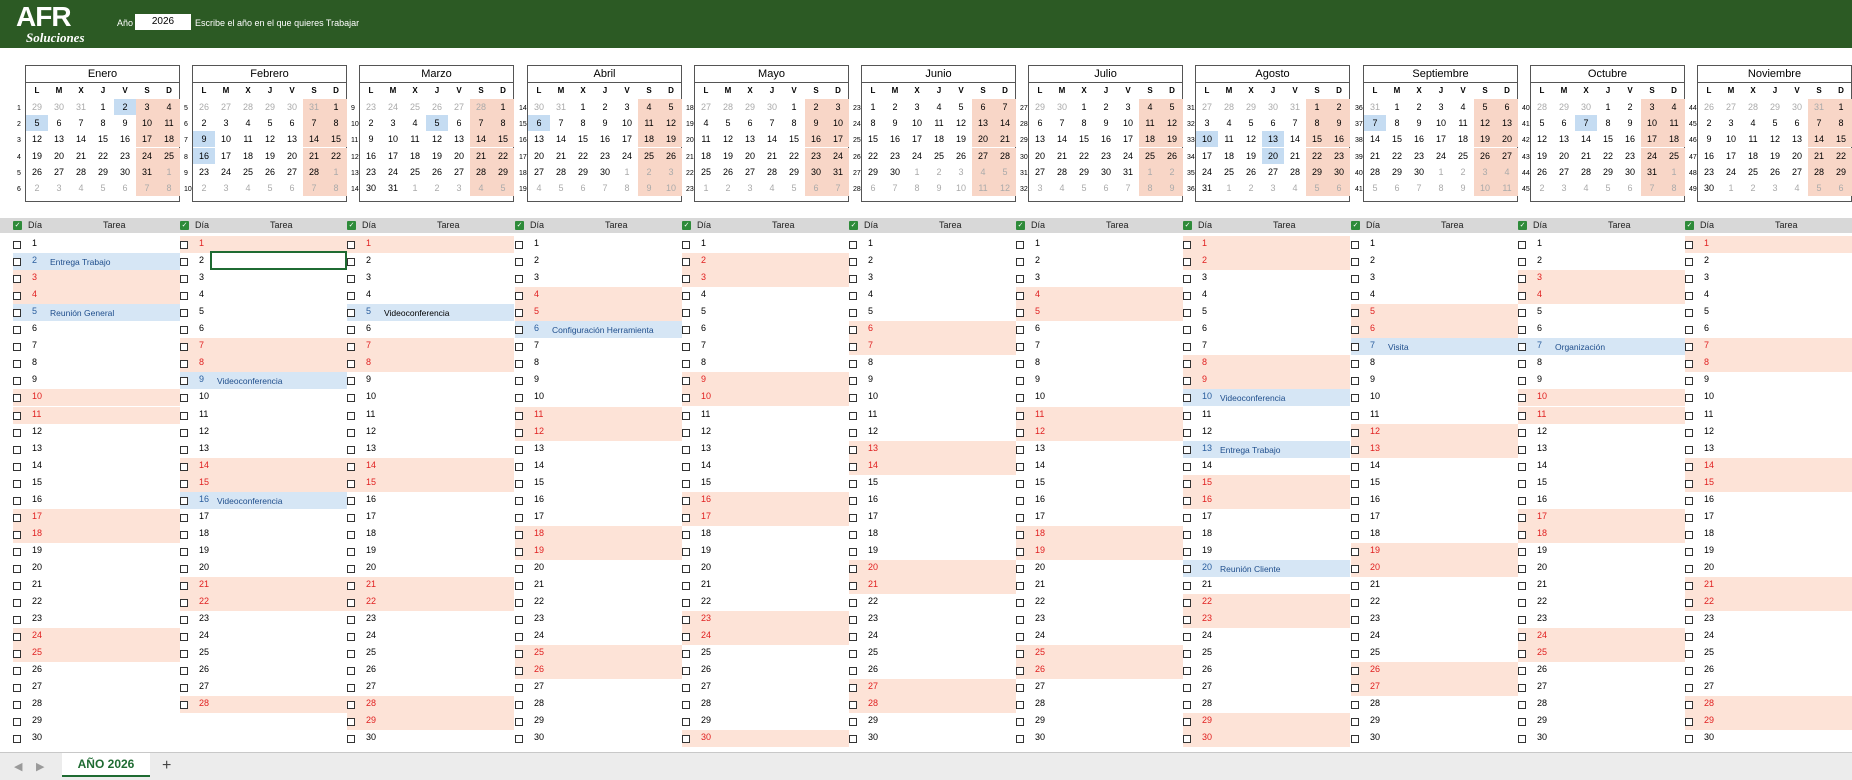 The image size is (1852, 780). I want to click on calendar-day: 11, so click(649, 123).